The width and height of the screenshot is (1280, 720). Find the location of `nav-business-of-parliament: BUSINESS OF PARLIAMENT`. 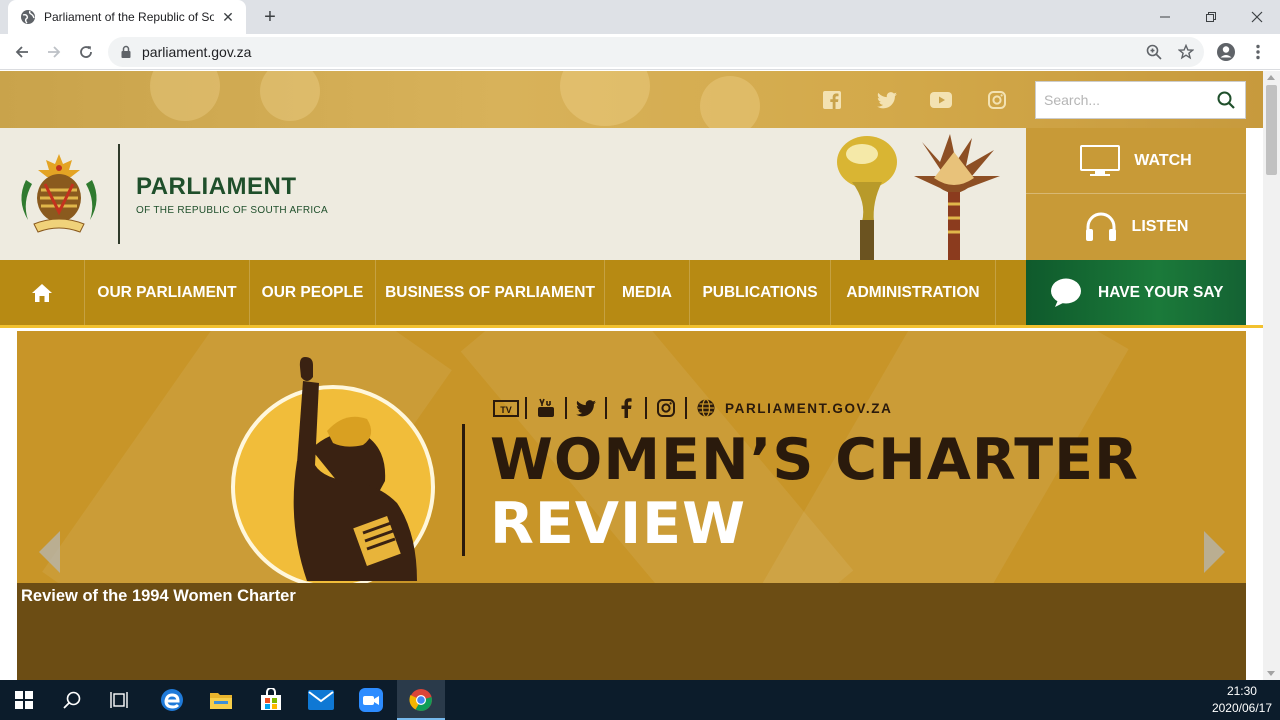

nav-business-of-parliament: BUSINESS OF PARLIAMENT is located at coordinates (490, 292).